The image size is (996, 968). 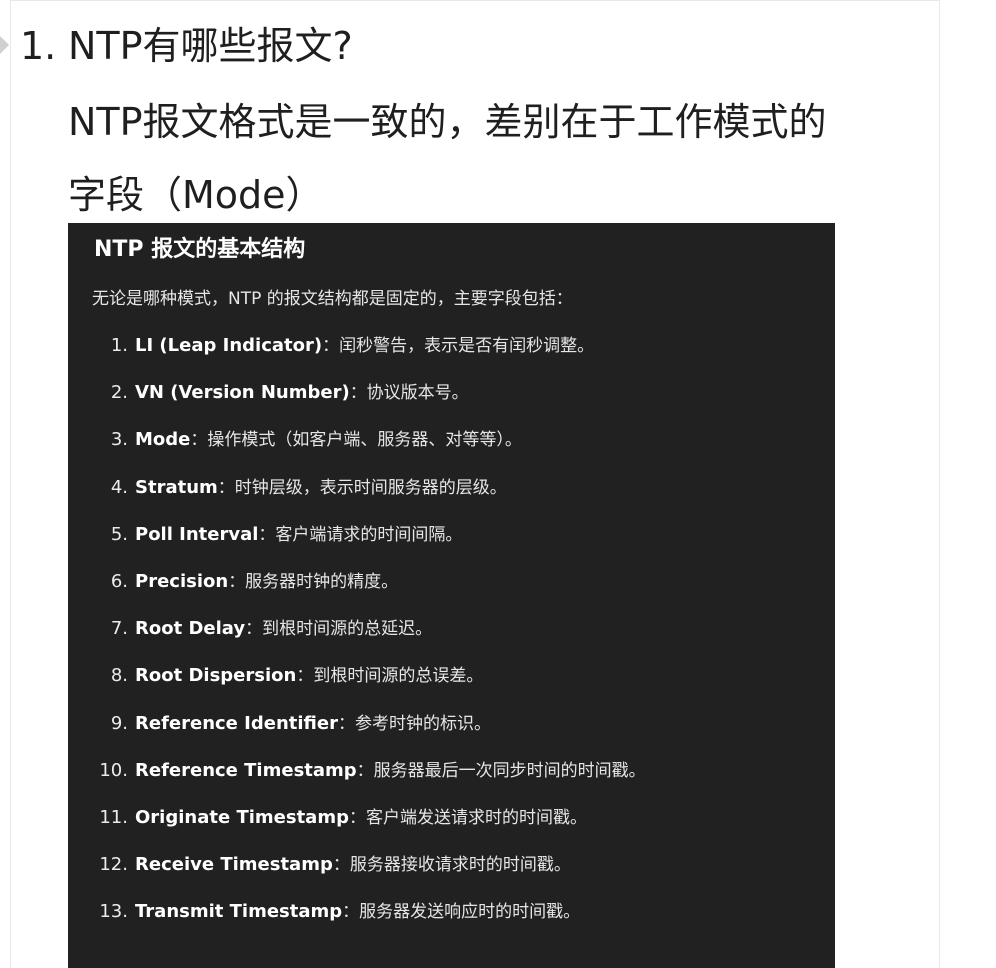 What do you see at coordinates (458, 346) in the screenshot?
I see `field-description: ：闰秒警告，表示是否有闰秒调整。` at bounding box center [458, 346].